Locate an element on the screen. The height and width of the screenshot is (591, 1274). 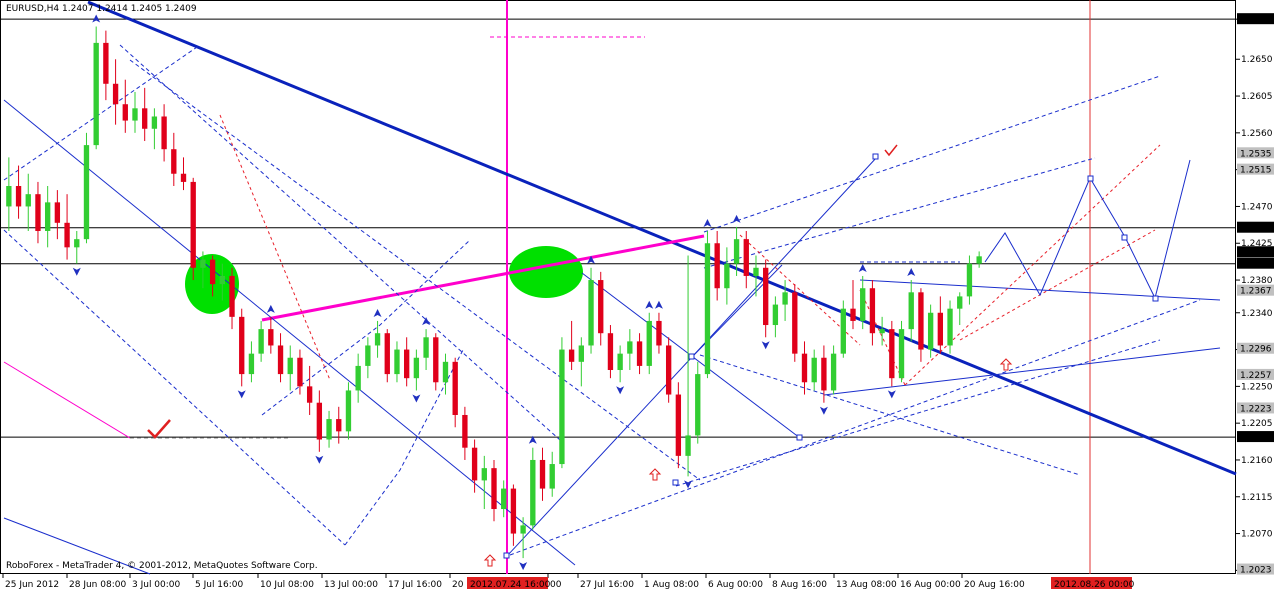
time-highlight-label: 2012.07.24 16:00 is located at coordinates (510, 585).